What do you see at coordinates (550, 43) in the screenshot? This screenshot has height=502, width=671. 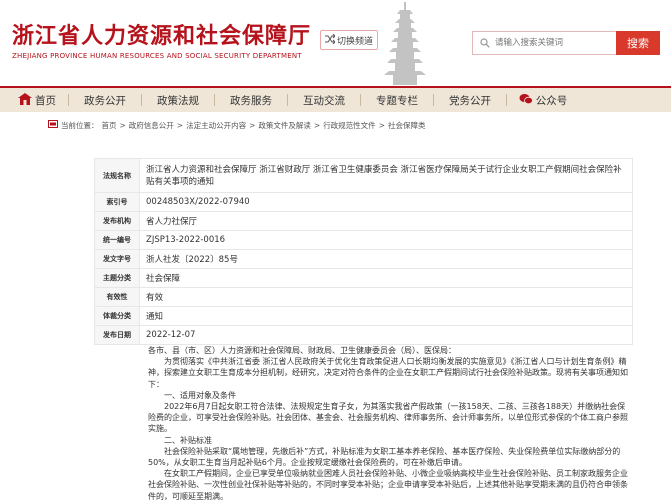 I see `search-input` at bounding box center [550, 43].